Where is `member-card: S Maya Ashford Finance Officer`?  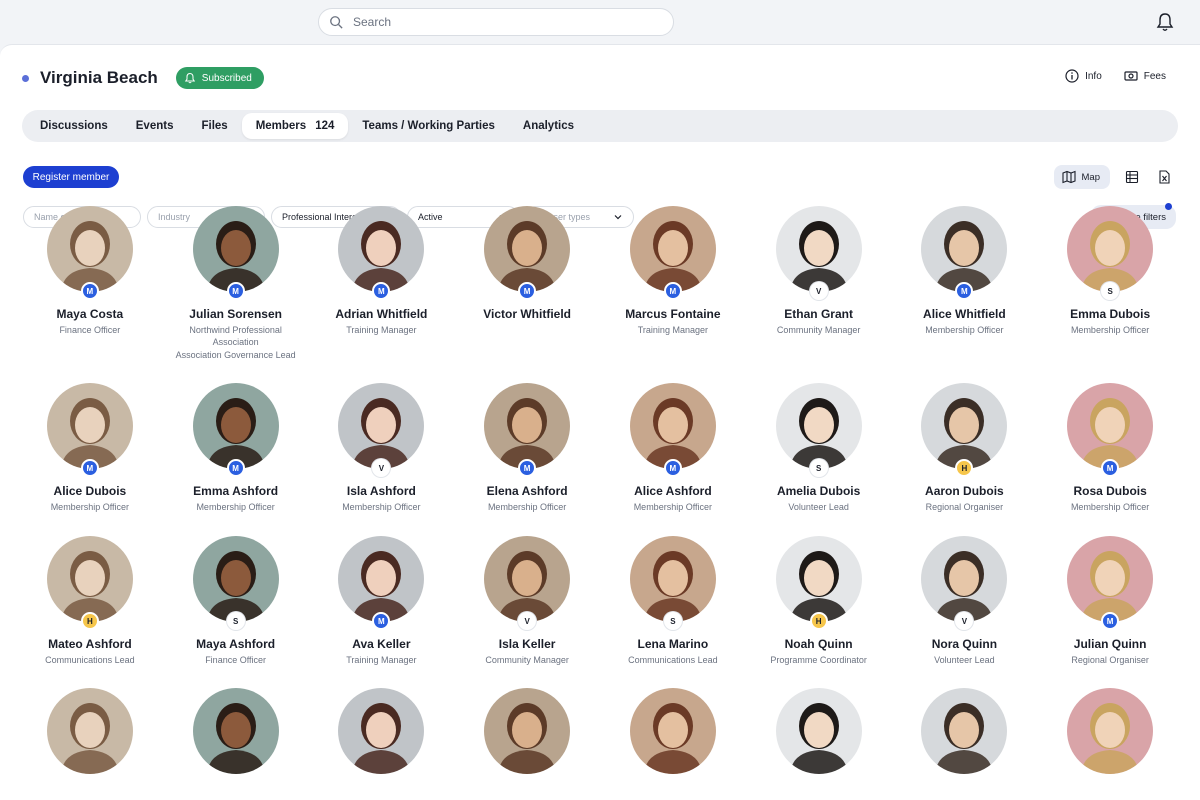 member-card: S Maya Ashford Finance Officer is located at coordinates (236, 612).